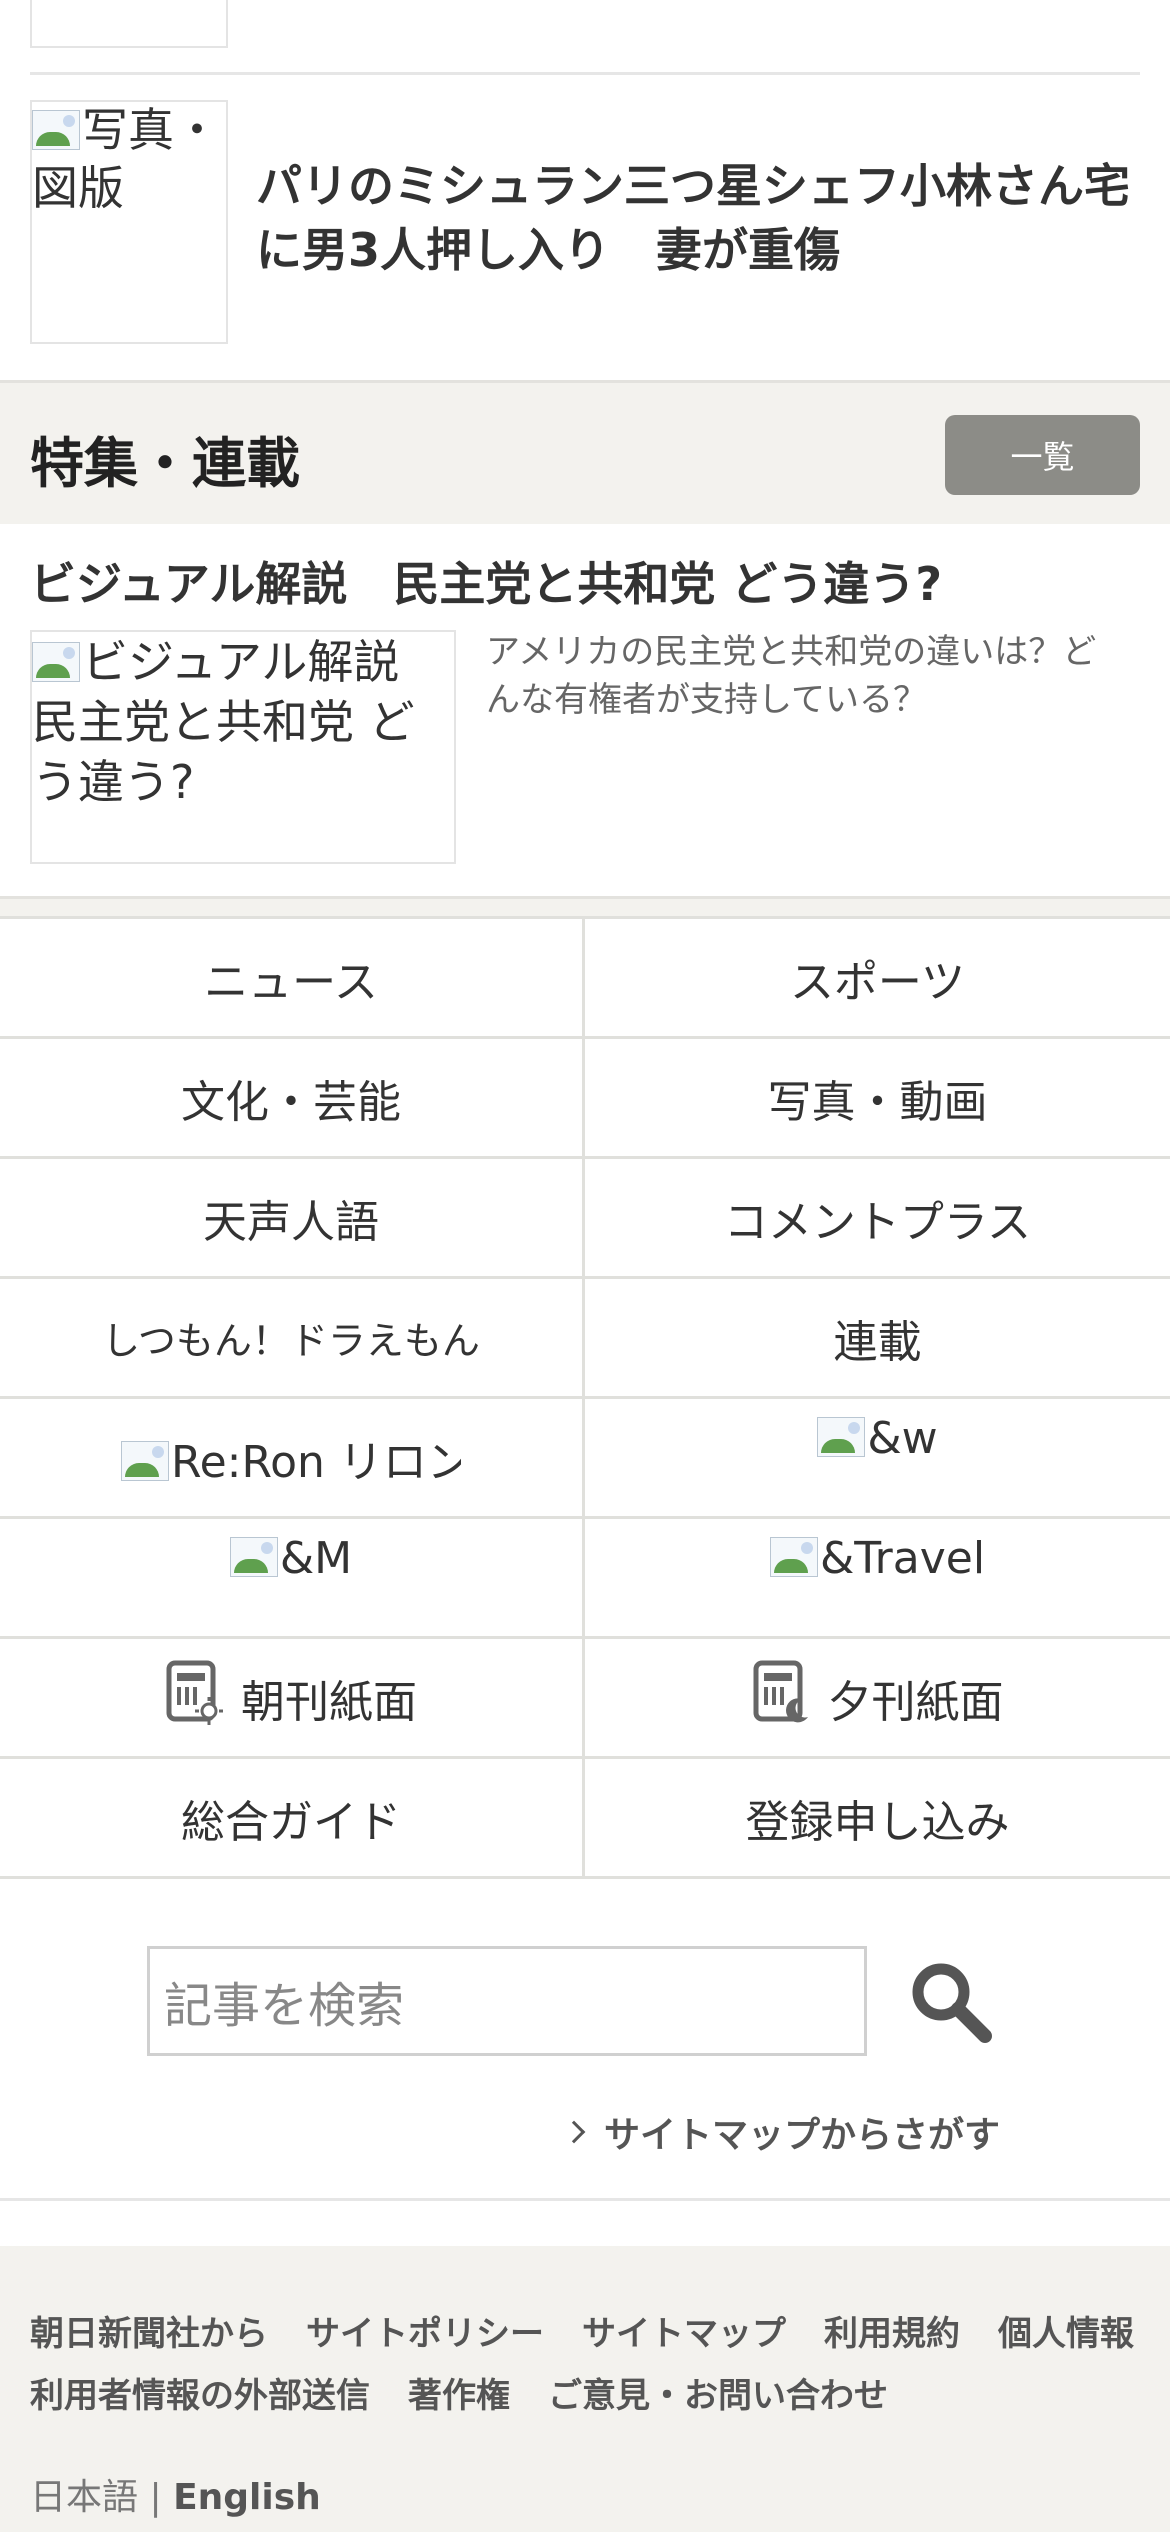 The width and height of the screenshot is (1170, 2532). Describe the element at coordinates (902, 1438) in the screenshot. I see `nav-andw-label: &w` at that location.